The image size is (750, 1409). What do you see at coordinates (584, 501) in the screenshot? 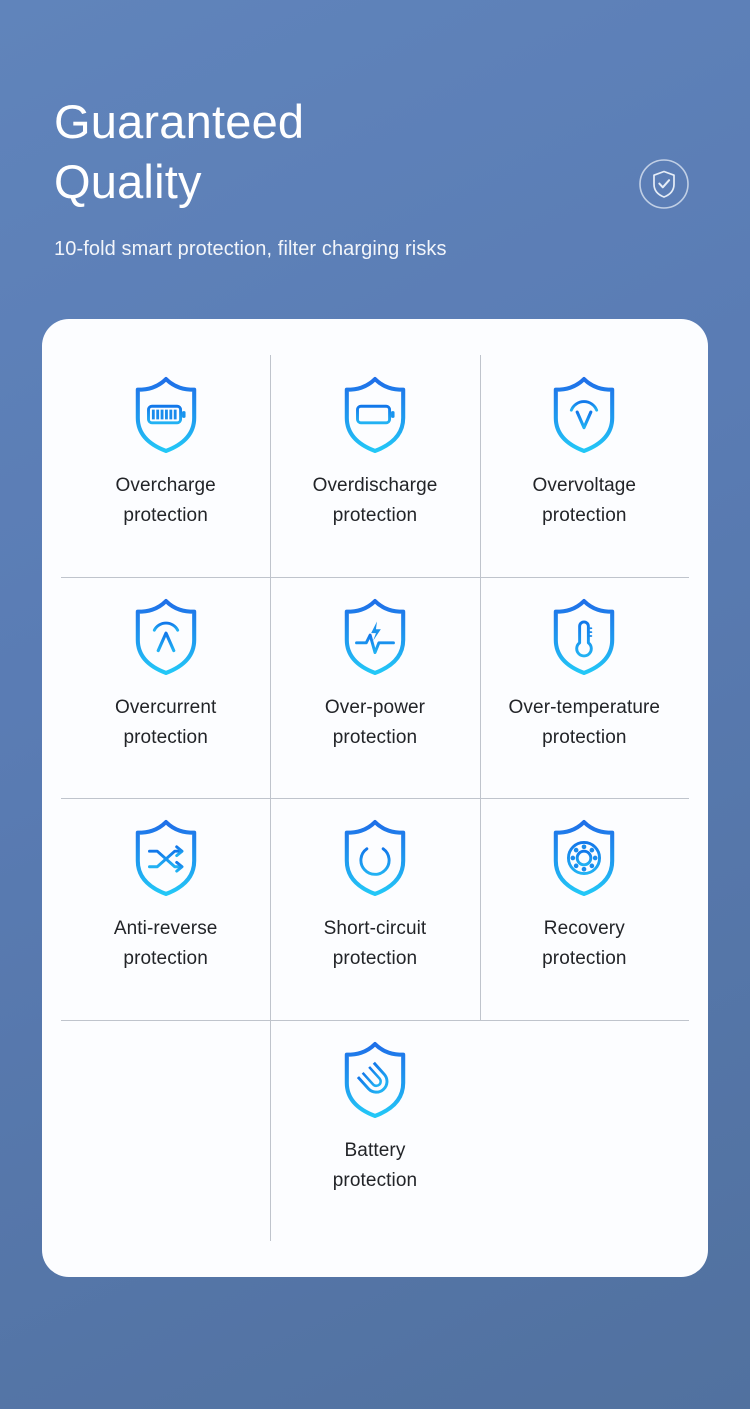
I see `protection-item-label: Overvoltage protection` at bounding box center [584, 501].